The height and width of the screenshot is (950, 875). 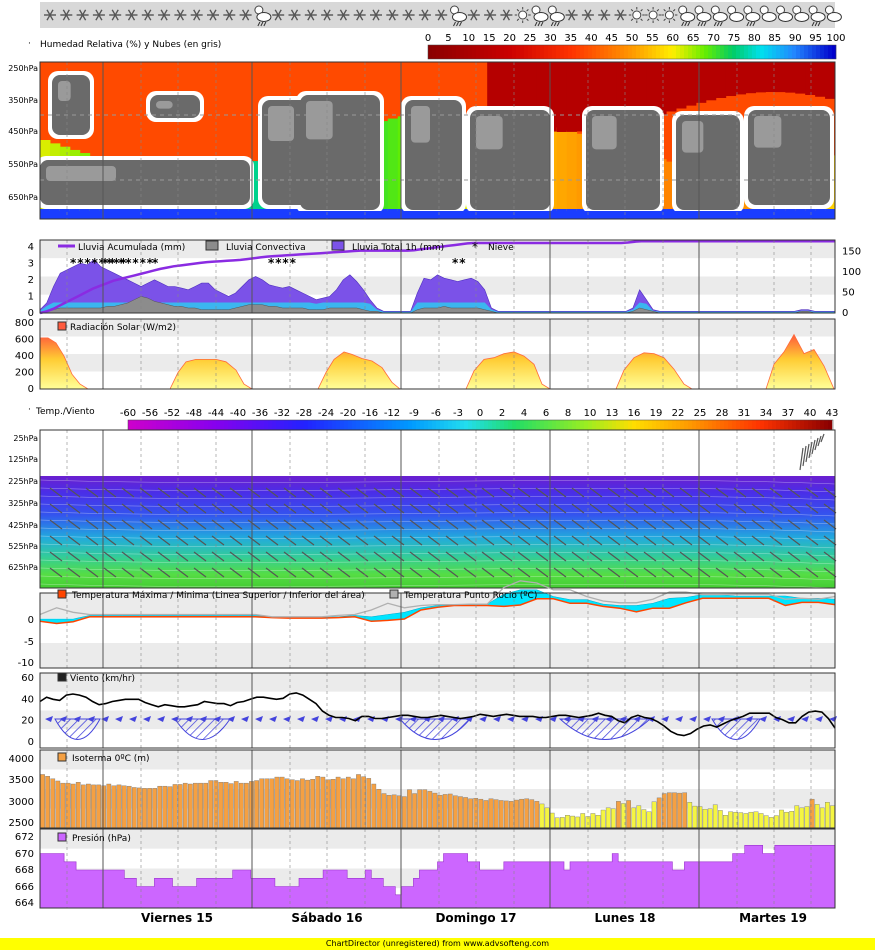 I want to click on colorbar-label: 19, so click(x=656, y=413).